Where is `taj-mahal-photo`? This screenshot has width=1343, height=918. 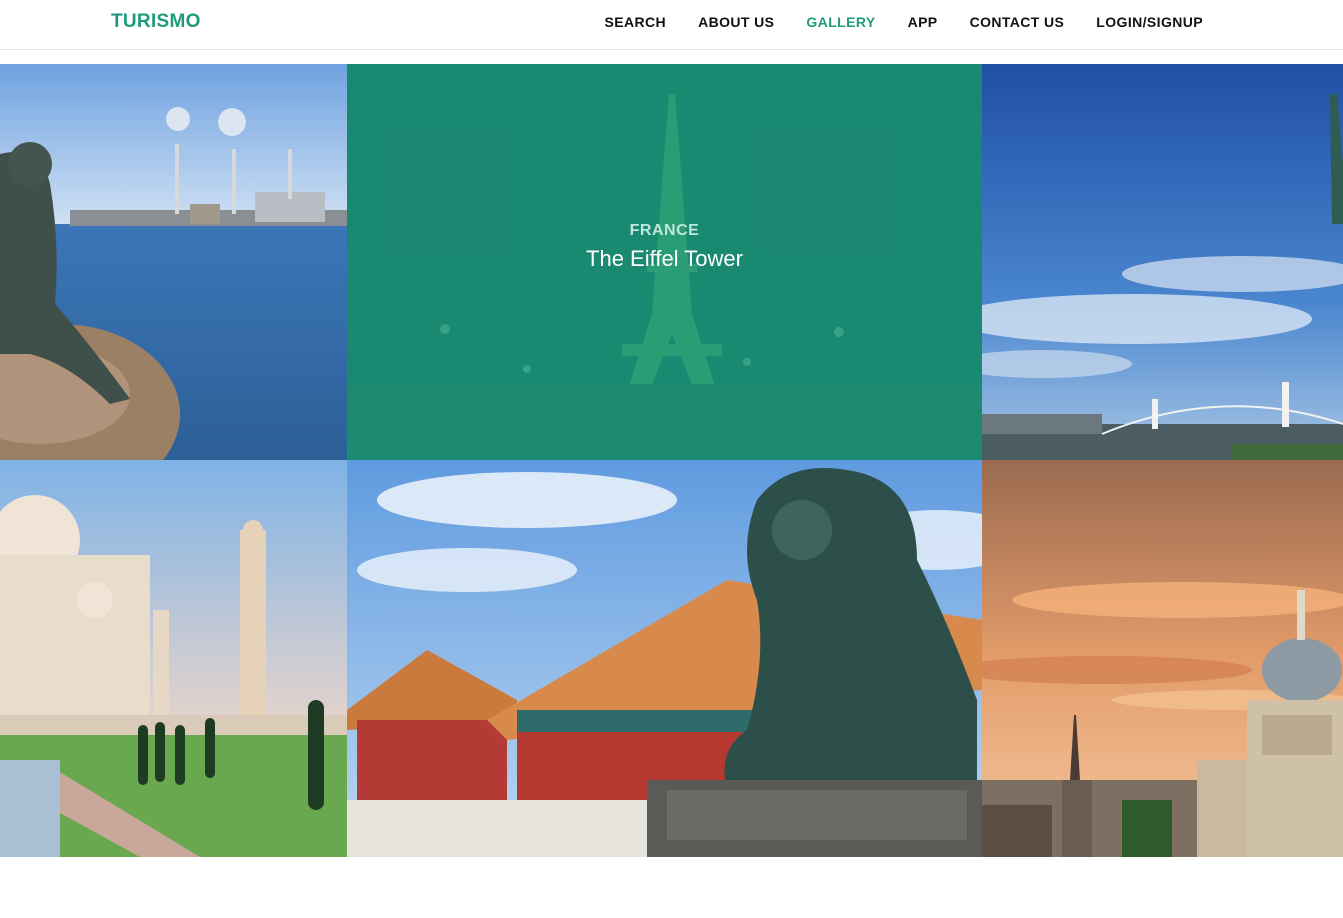
taj-mahal-photo is located at coordinates (173, 658).